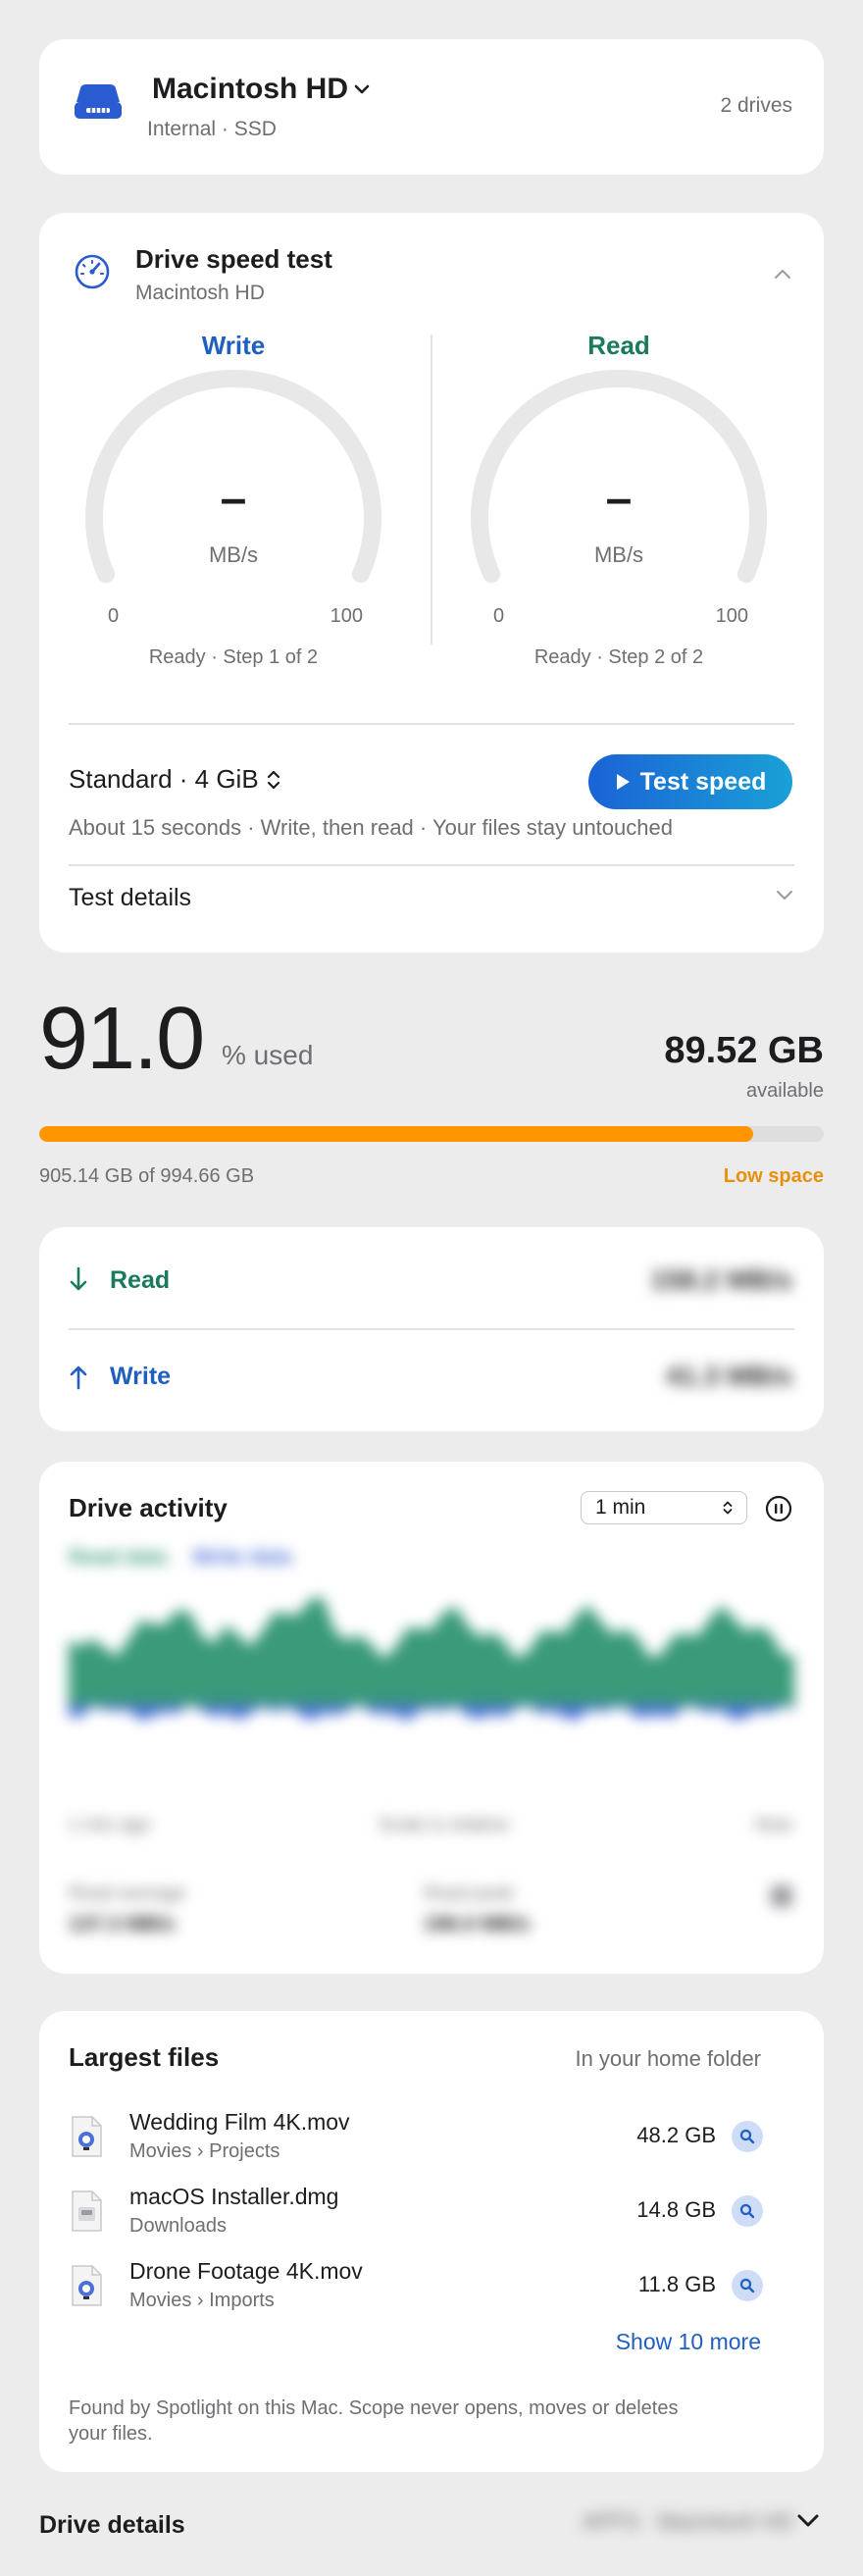  What do you see at coordinates (431, 489) in the screenshot?
I see `gauge-divider` at bounding box center [431, 489].